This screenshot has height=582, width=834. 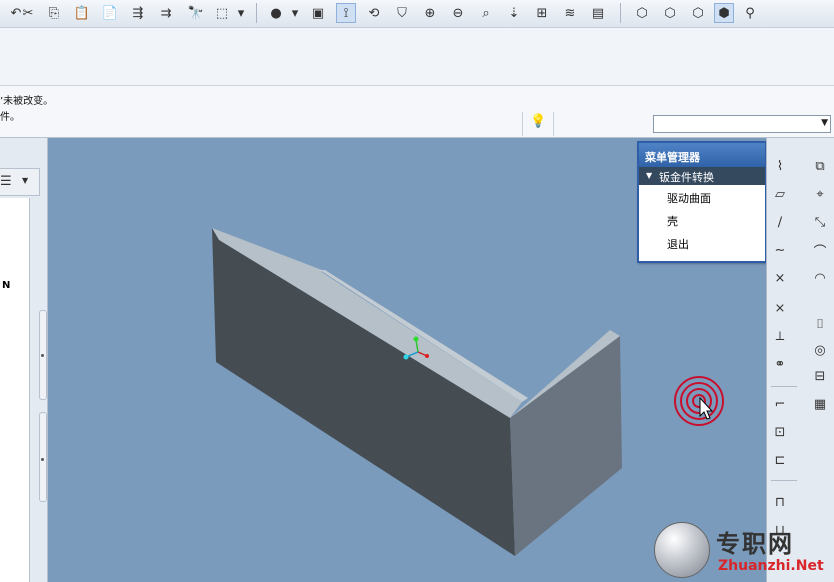 I want to click on no-hidden-icon: ⬡, so click(x=698, y=13).